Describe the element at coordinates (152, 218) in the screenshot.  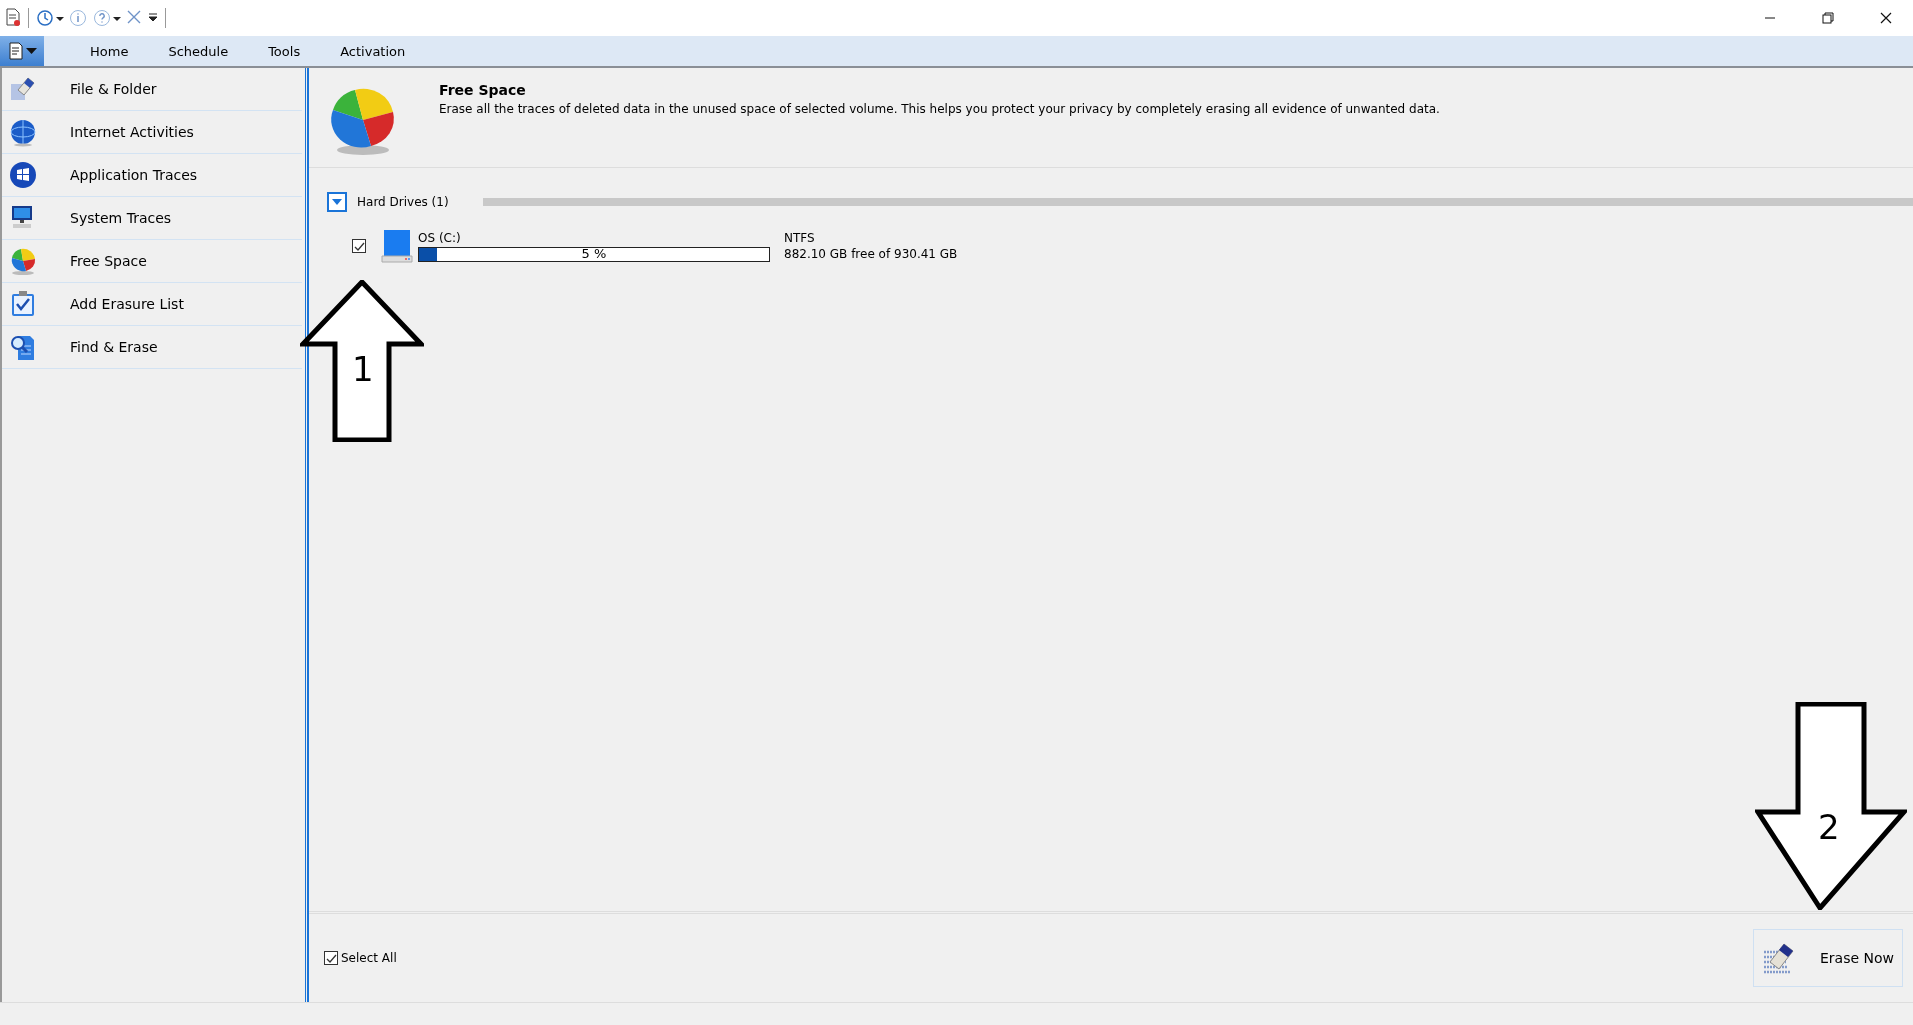
I see `sidebar-item: System Traces` at that location.